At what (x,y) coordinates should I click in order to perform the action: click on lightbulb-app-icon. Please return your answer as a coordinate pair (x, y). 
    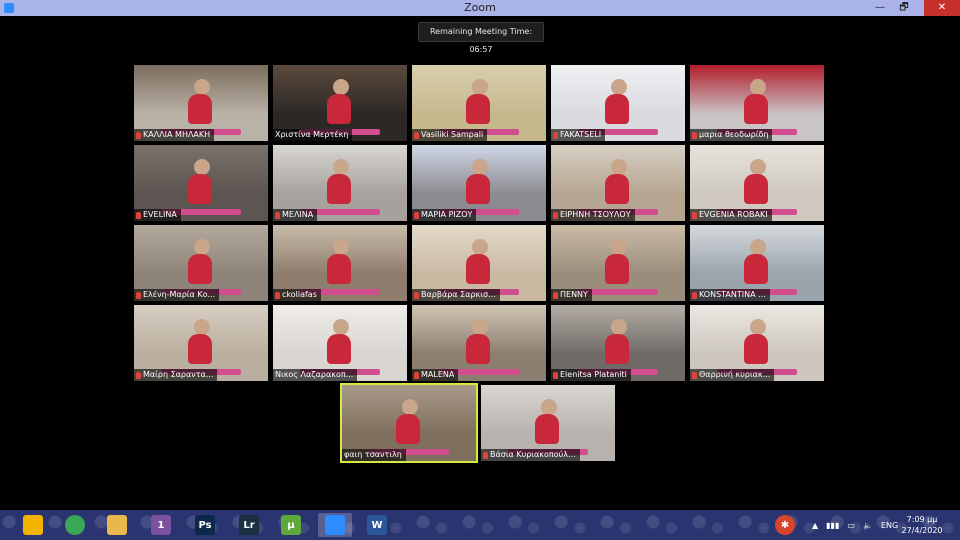
    Looking at the image, I should click on (33, 525).